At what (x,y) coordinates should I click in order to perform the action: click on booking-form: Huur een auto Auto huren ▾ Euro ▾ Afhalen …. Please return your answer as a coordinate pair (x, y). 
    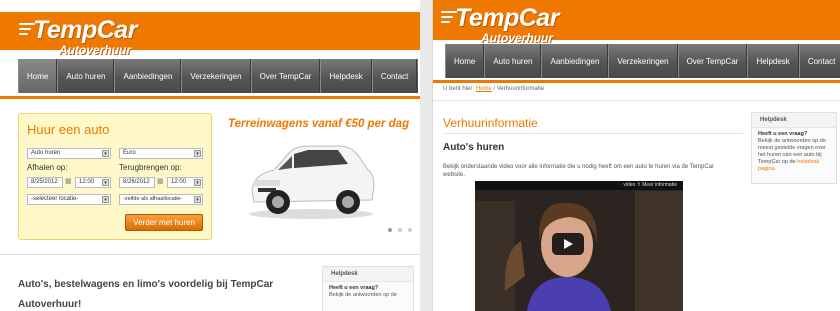
    Looking at the image, I should click on (115, 176).